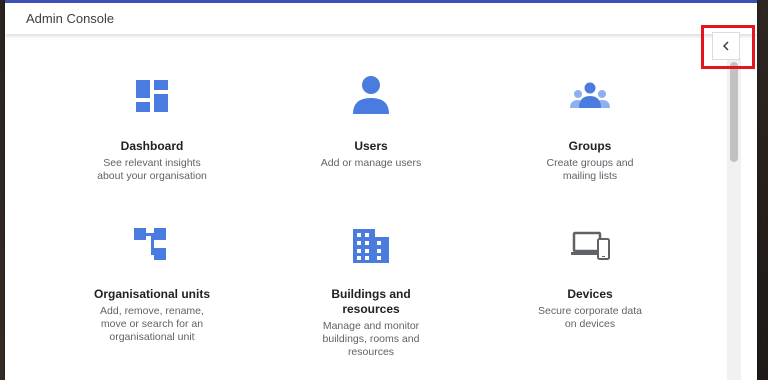 This screenshot has width=768, height=380. Describe the element at coordinates (371, 352) in the screenshot. I see `card-description-line: resources` at that location.